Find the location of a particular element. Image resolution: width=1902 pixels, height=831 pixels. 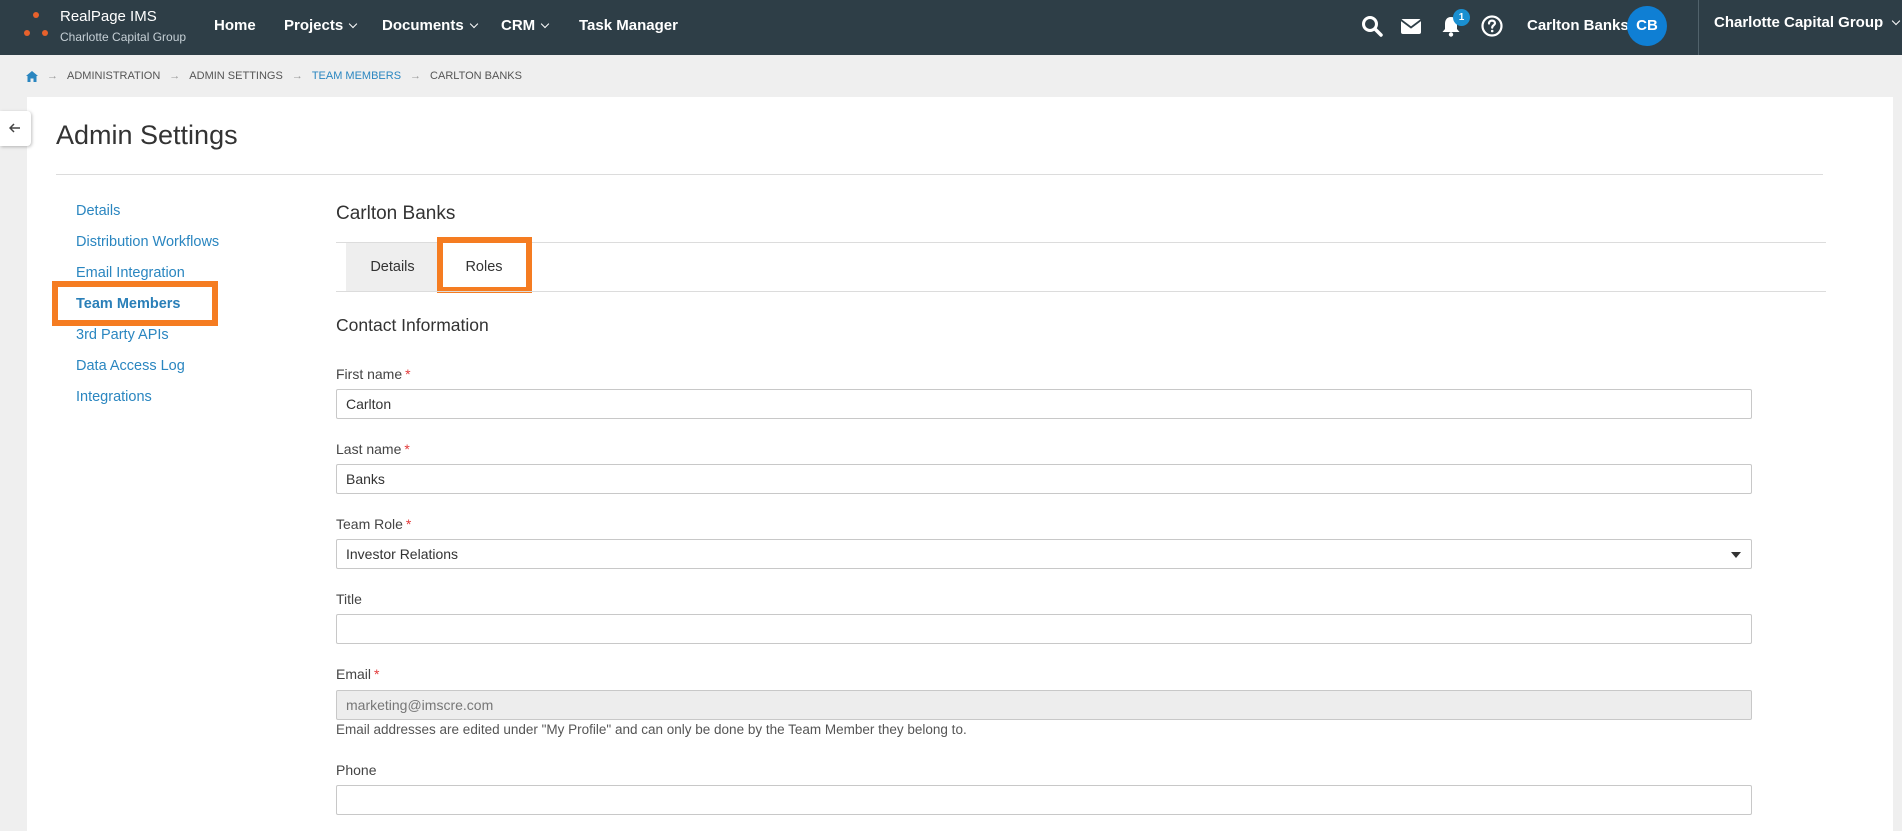

tabs-divider-top is located at coordinates (1081, 242).